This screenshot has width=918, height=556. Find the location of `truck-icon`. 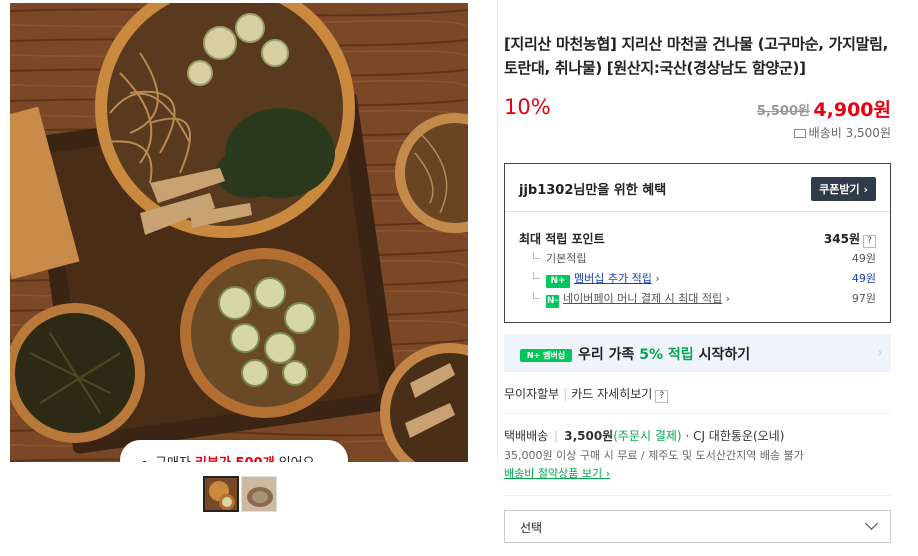

truck-icon is located at coordinates (799, 133).